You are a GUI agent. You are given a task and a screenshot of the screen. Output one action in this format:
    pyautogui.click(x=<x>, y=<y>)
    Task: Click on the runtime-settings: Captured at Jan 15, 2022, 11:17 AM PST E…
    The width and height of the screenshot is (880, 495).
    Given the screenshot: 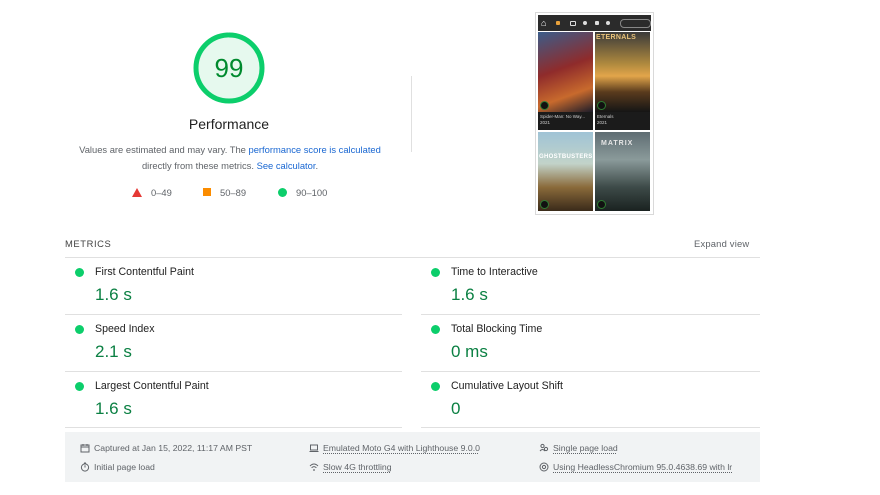 What is the action you would take?
    pyautogui.click(x=412, y=457)
    